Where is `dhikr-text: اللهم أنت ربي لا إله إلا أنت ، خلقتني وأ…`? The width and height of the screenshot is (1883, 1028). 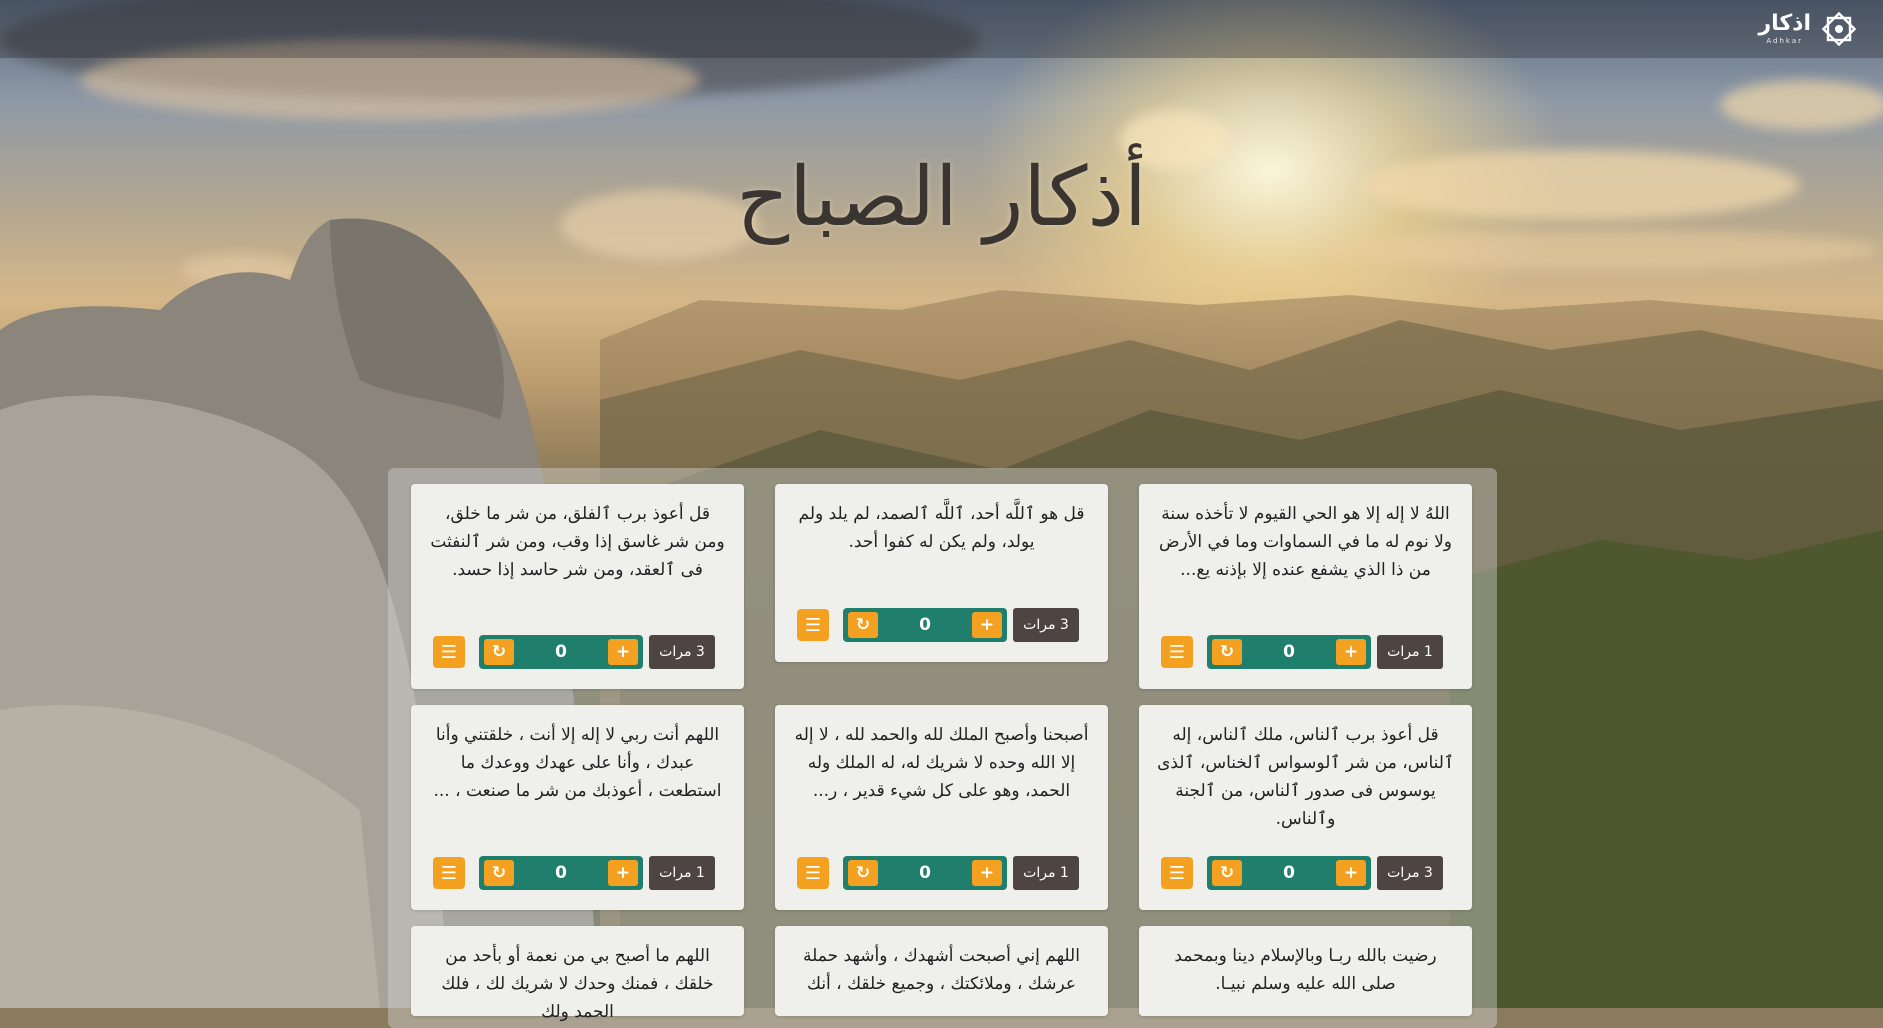
dhikr-text: اللهم أنت ربي لا إله إلا أنت ، خلقتني وأ… is located at coordinates (577, 763).